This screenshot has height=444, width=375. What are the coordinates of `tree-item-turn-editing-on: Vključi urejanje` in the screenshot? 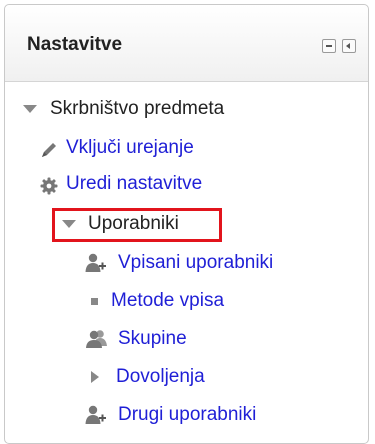 It's located at (117, 148).